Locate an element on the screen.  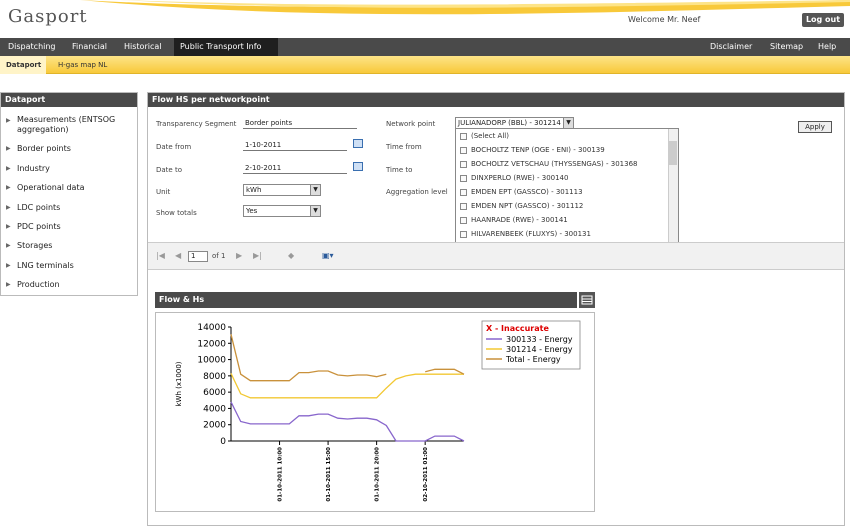
show-totals-select: Yes ▼ is located at coordinates (282, 211).